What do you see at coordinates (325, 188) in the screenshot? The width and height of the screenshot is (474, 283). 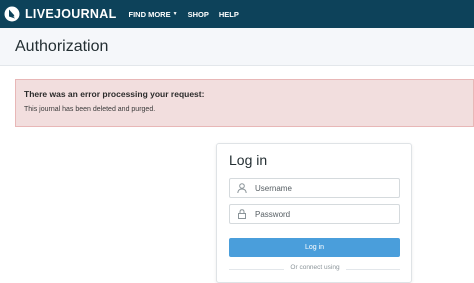 I see `username-input` at bounding box center [325, 188].